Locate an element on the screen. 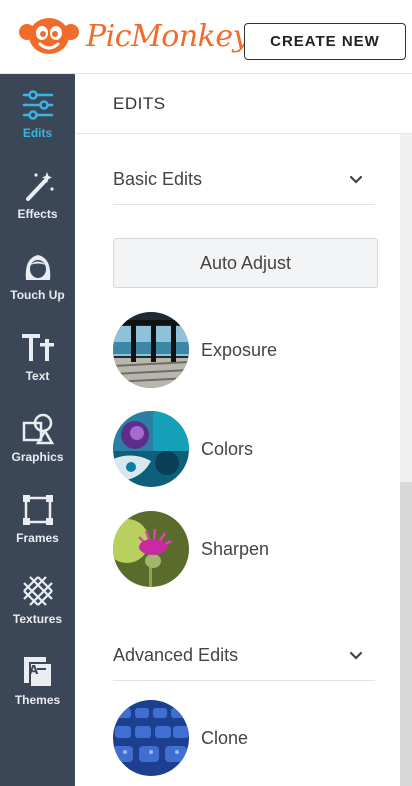 This screenshot has height=786, width=412. sidebar-item-touch-up: Touch Up is located at coordinates (37, 276).